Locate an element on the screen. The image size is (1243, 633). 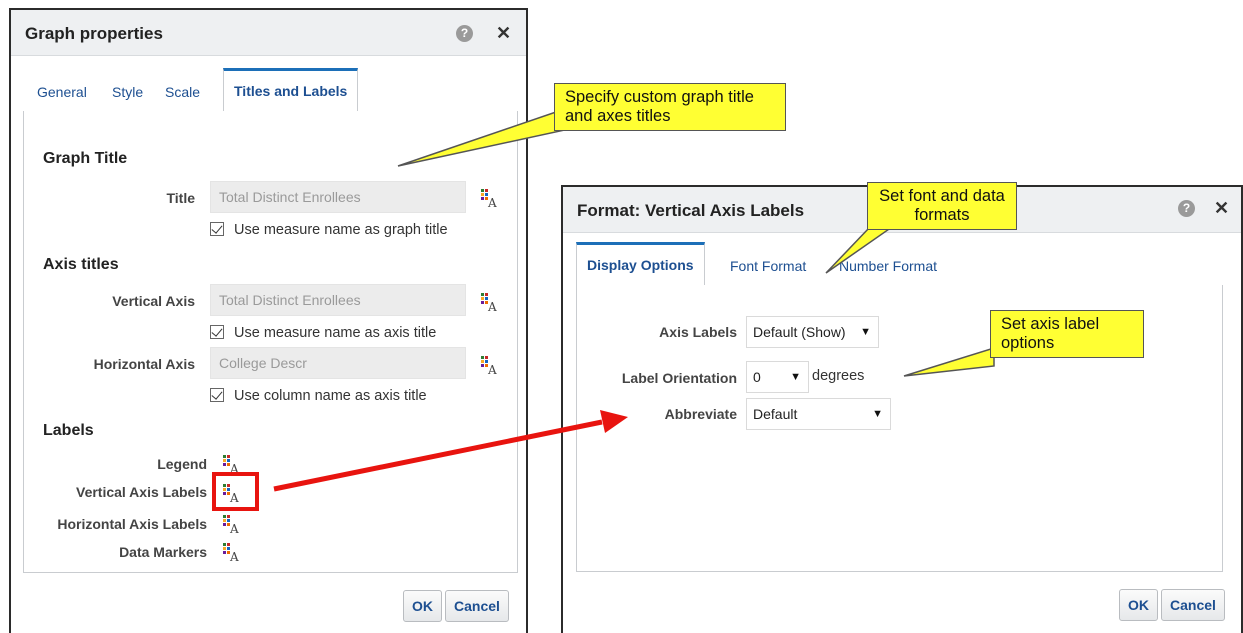
red-arrow-head is located at coordinates (614, 421).